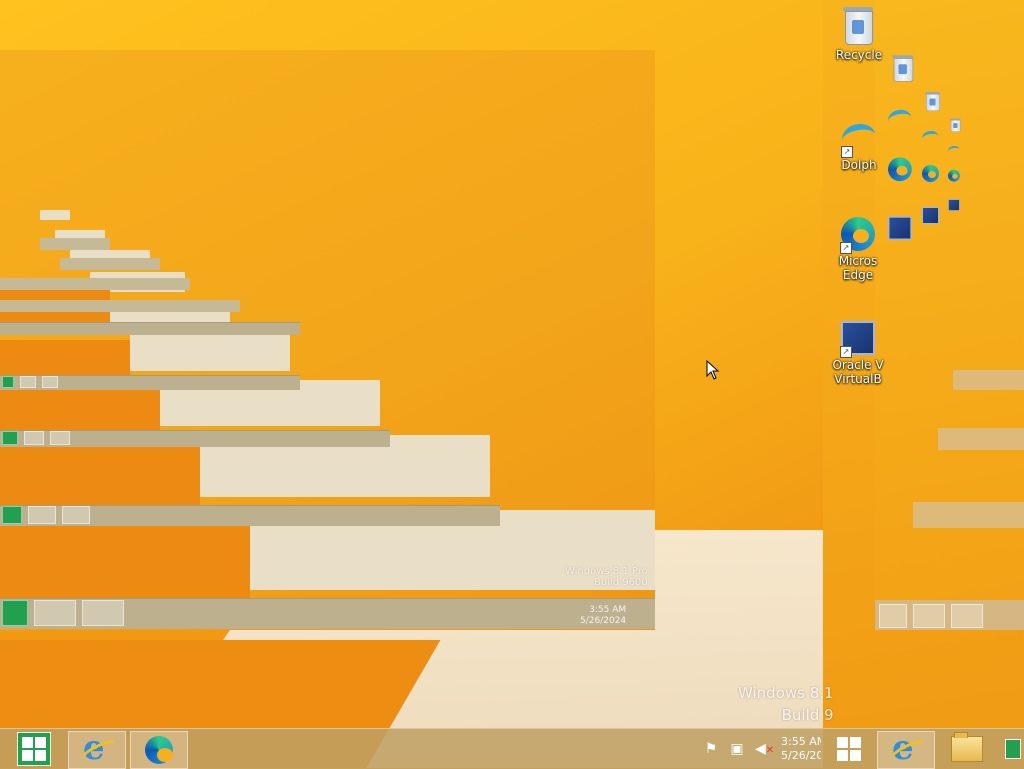 The image size is (1024, 769). I want to click on ghost-clock: 3:55 AM 5/26/2024, so click(603, 615).